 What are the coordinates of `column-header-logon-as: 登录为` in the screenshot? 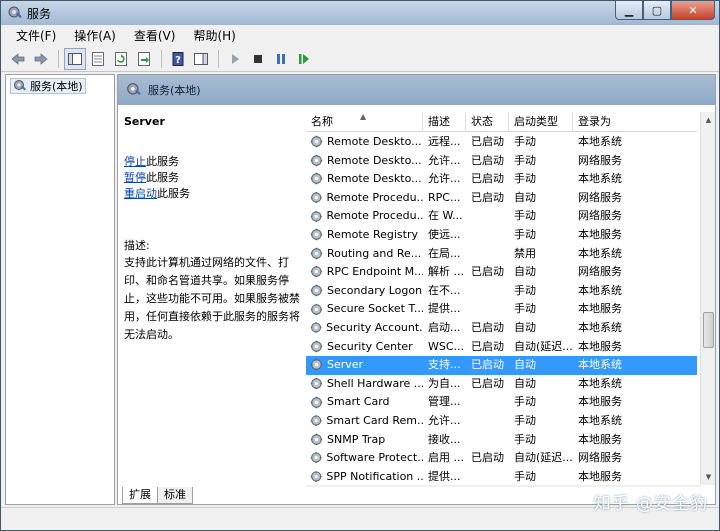 It's located at (635, 122).